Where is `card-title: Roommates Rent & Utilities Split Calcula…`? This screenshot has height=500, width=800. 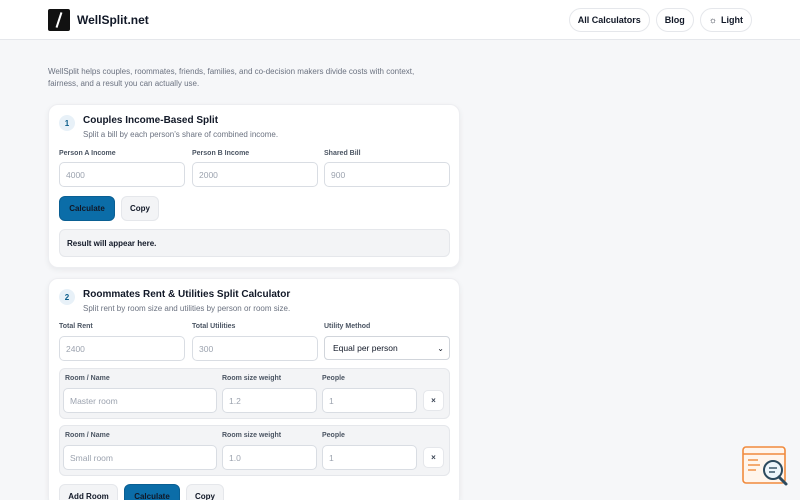
card-title: Roommates Rent & Utilities Split Calcula… is located at coordinates (187, 294).